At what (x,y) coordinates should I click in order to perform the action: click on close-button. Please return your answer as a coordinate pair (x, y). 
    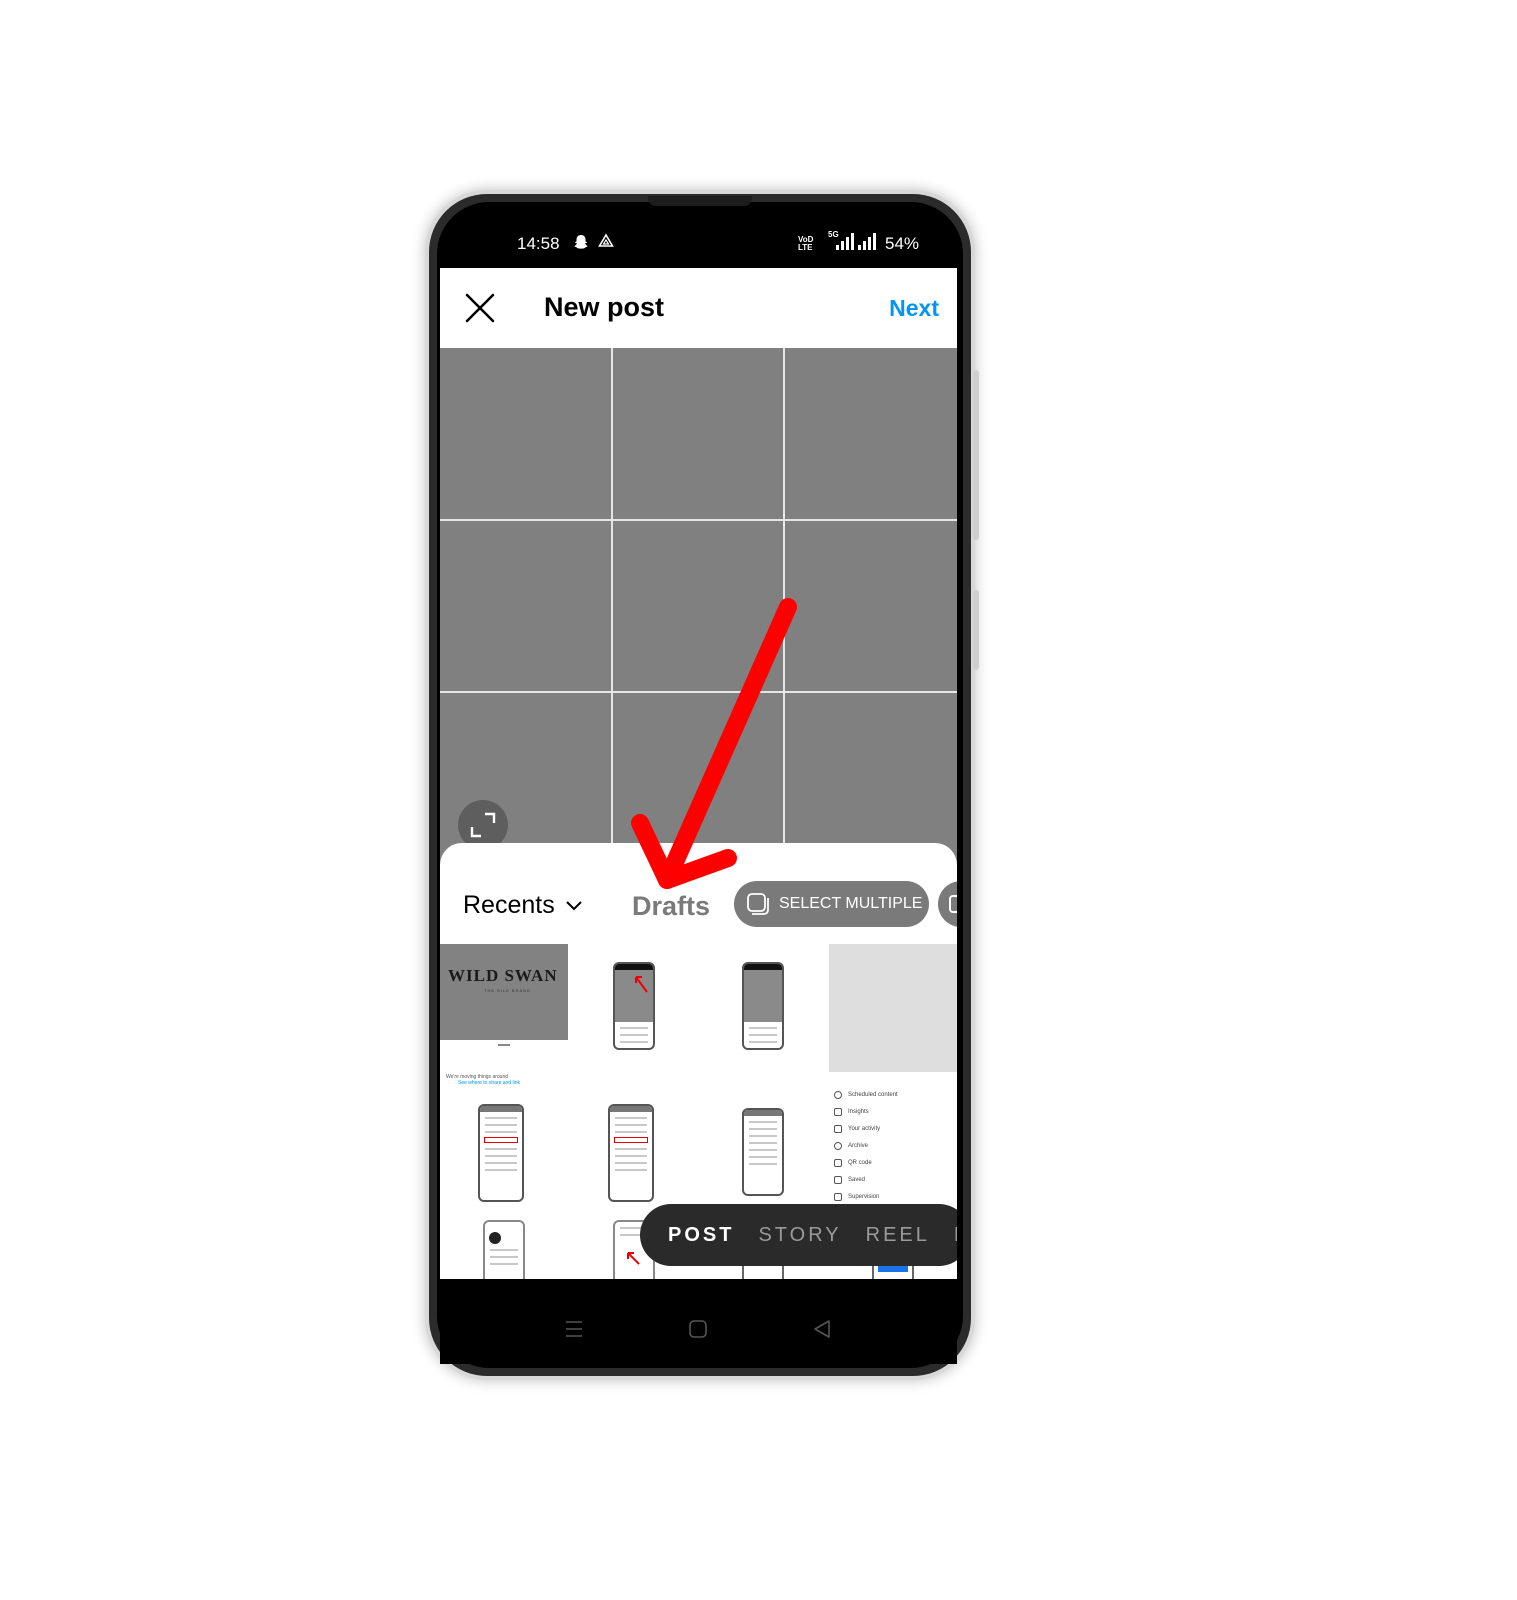
    Looking at the image, I should click on (480, 308).